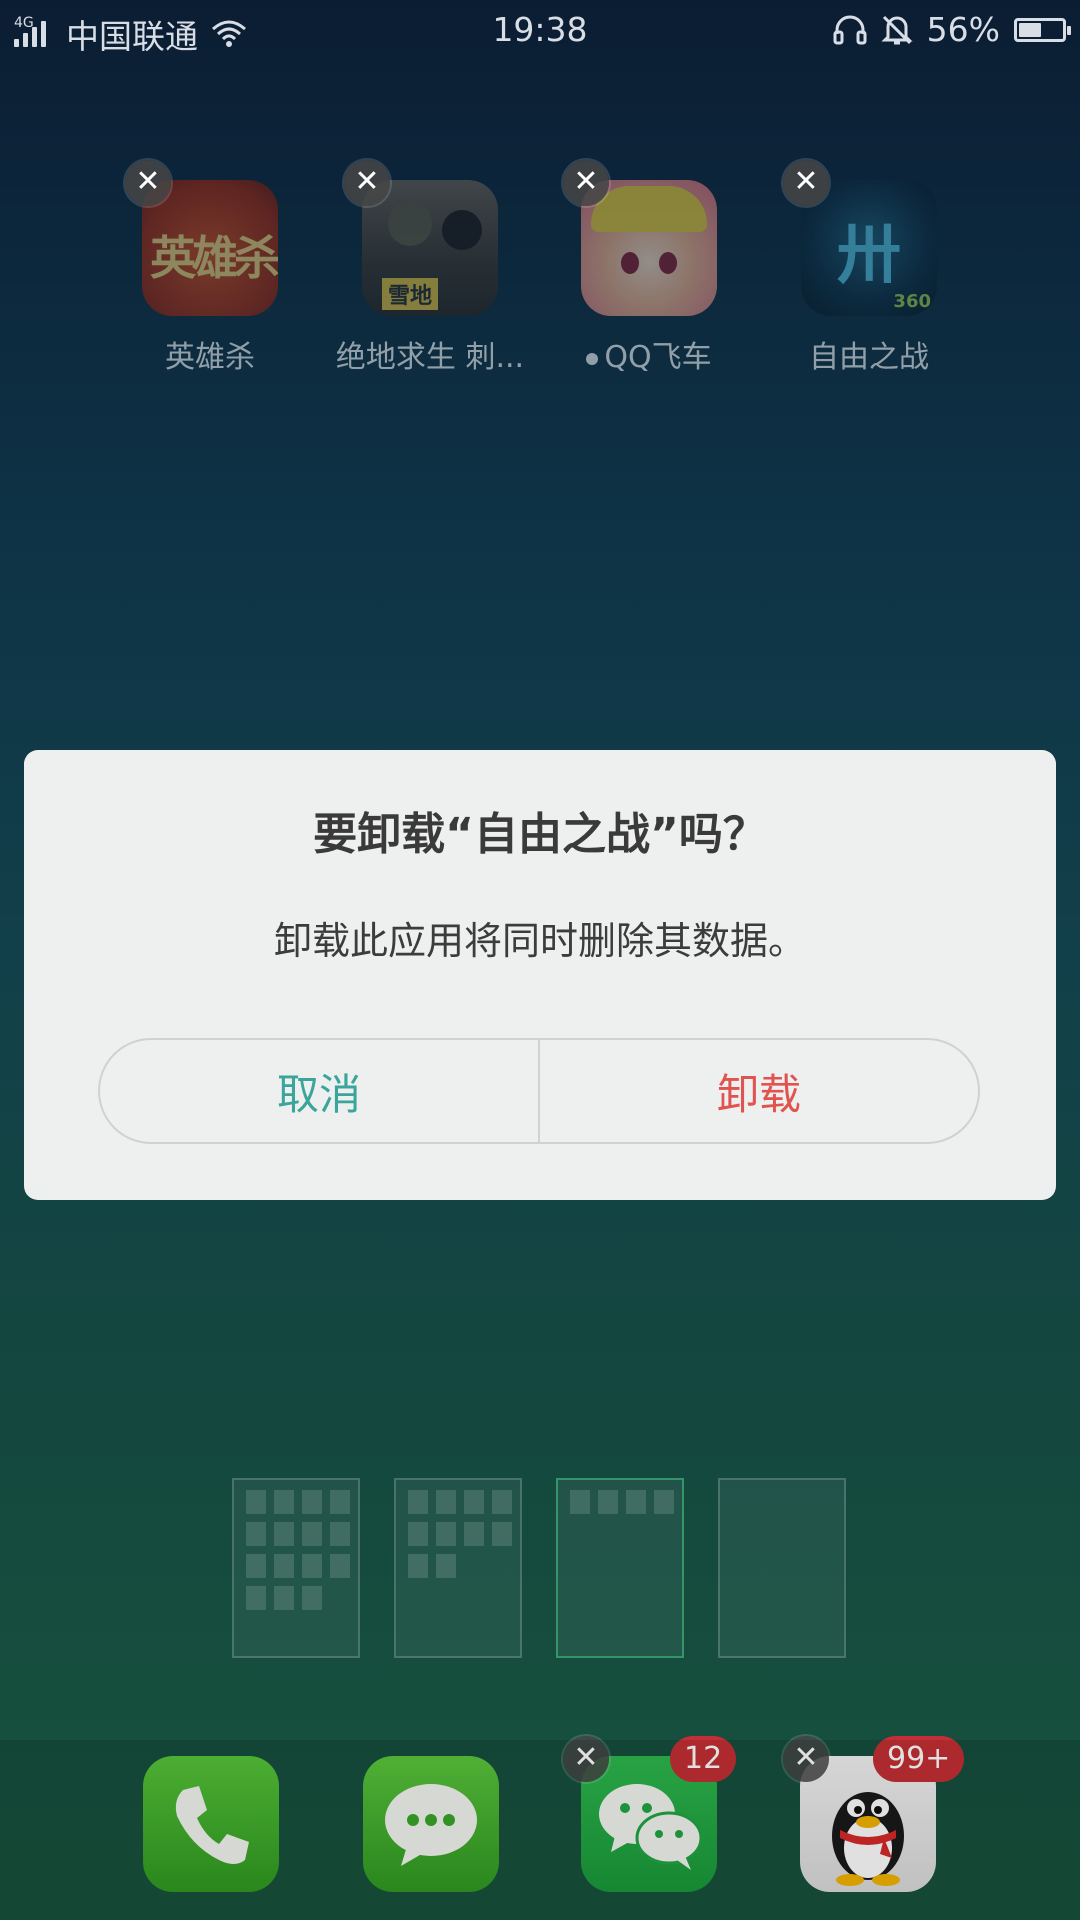  What do you see at coordinates (1030, 29) in the screenshot?
I see `battery-level-fill` at bounding box center [1030, 29].